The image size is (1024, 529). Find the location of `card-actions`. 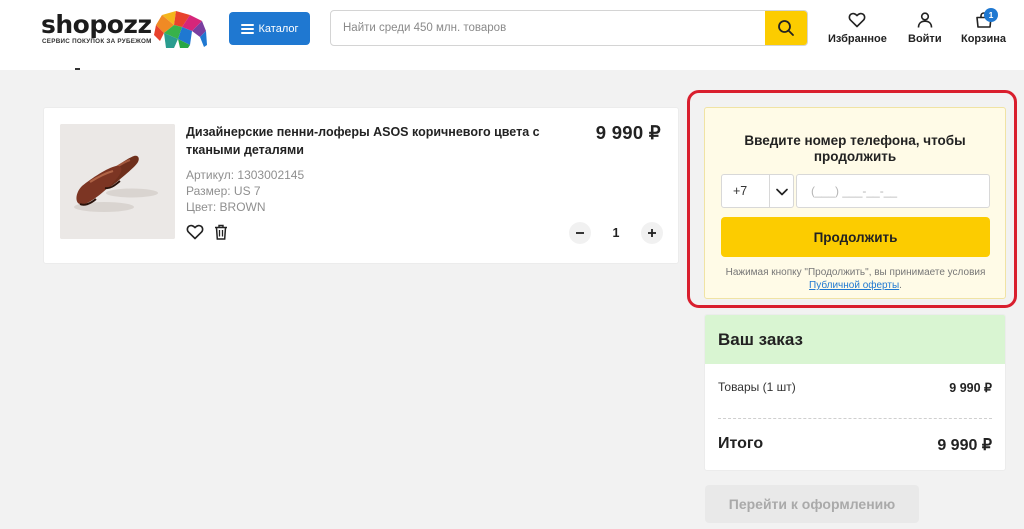

card-actions is located at coordinates (207, 232).